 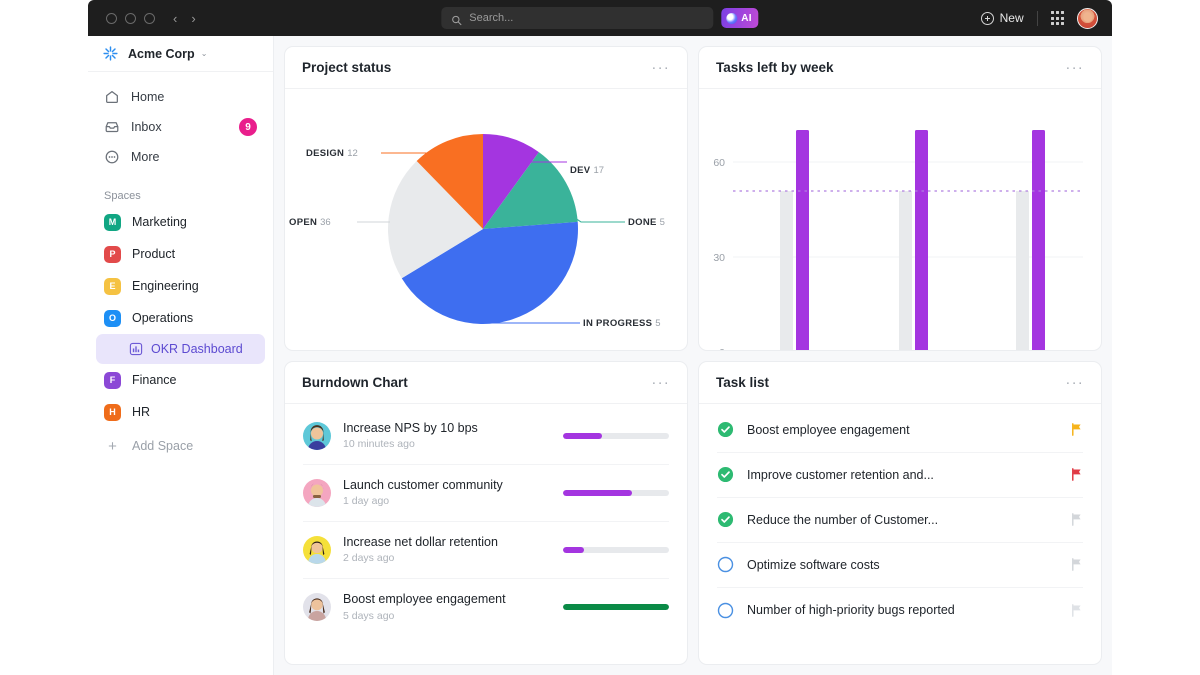 I want to click on sidebar-item-operations: O Operations, so click(x=180, y=318).